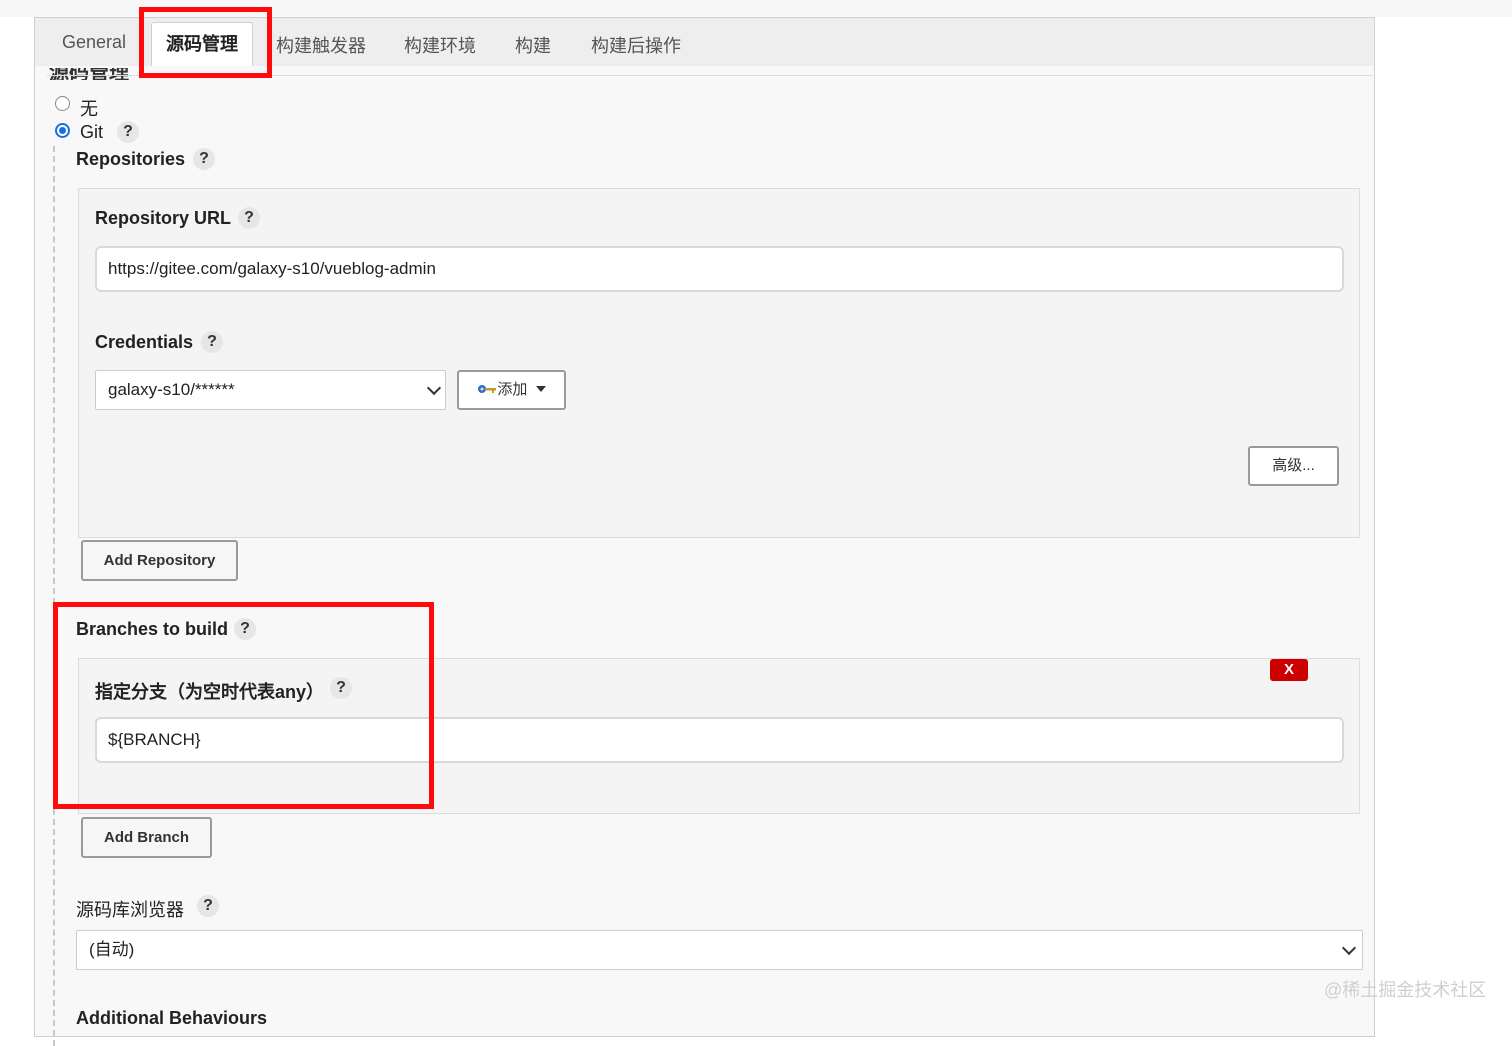 This screenshot has width=1512, height=1046. Describe the element at coordinates (172, 1018) in the screenshot. I see `additional-behaviours-label: Additional Behaviours` at that location.